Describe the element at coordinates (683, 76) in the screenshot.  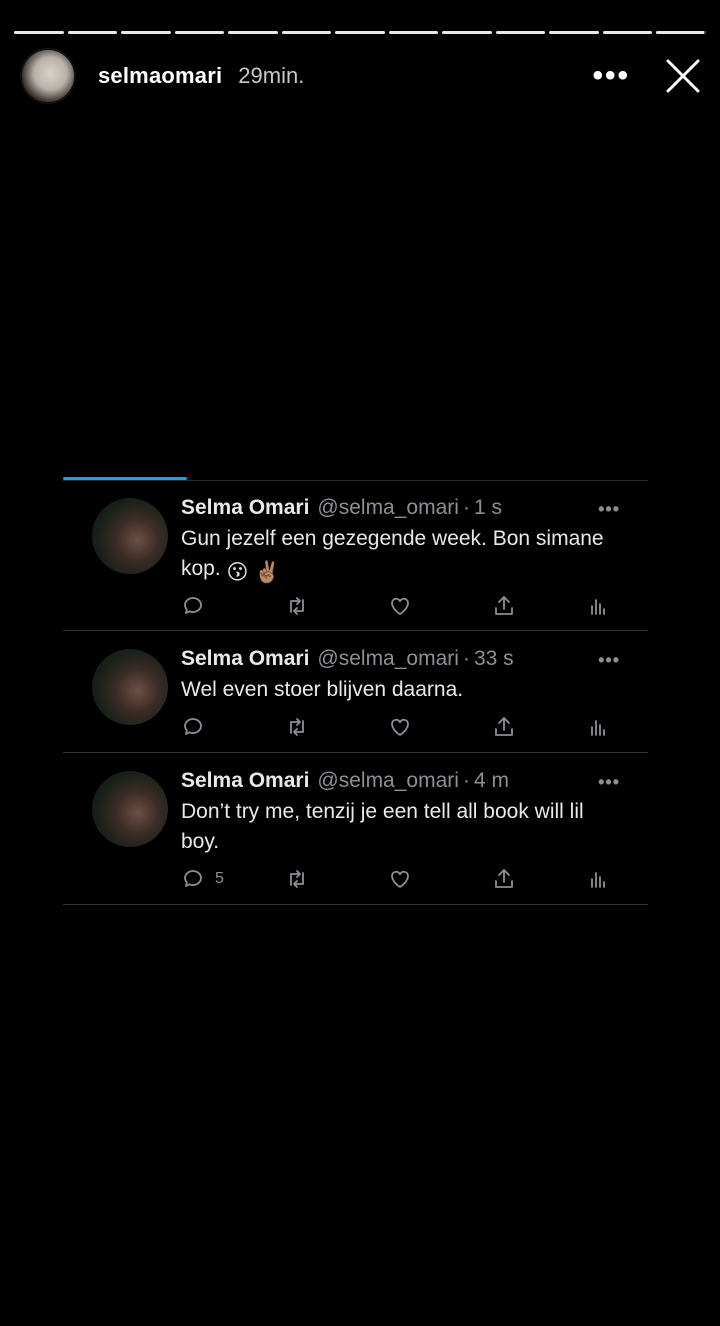
I see `close-icon` at that location.